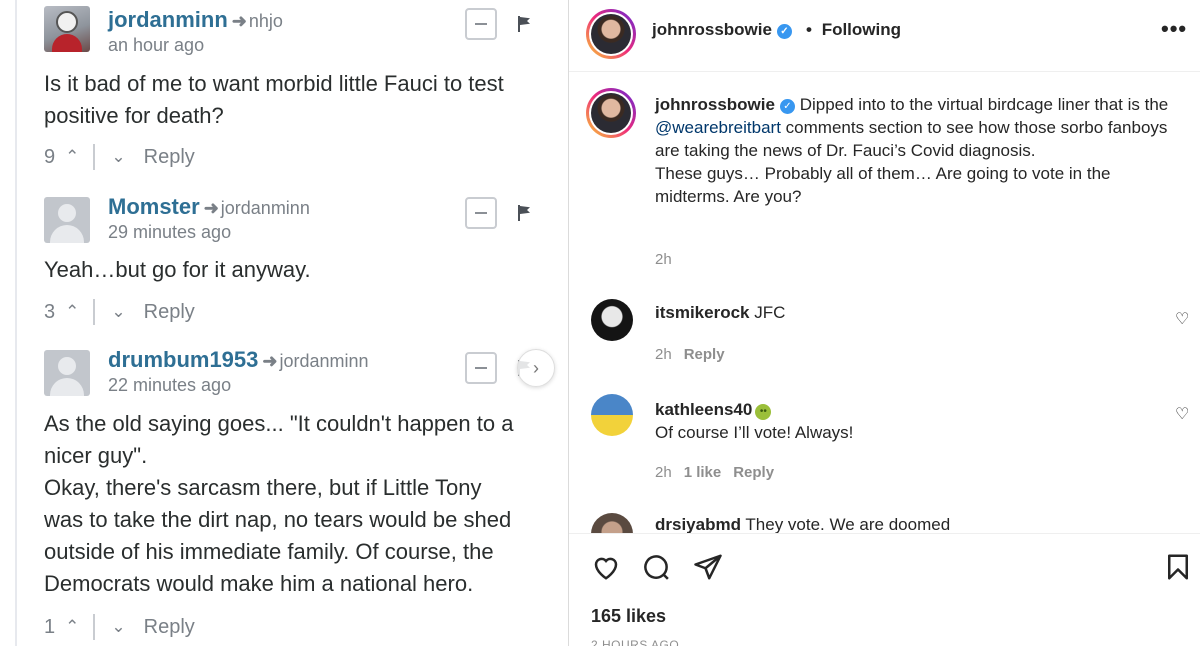  What do you see at coordinates (770, 312) in the screenshot?
I see `comment-text: JFC` at bounding box center [770, 312].